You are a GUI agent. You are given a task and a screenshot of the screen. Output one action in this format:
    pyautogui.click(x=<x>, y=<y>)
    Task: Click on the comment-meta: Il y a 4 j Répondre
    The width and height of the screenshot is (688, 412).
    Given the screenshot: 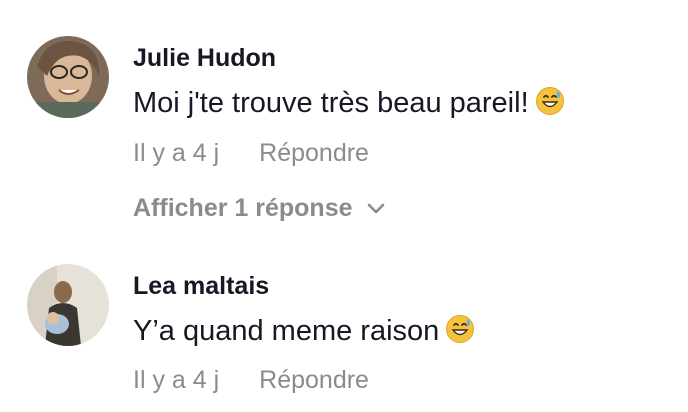 What is the action you would take?
    pyautogui.click(x=251, y=380)
    